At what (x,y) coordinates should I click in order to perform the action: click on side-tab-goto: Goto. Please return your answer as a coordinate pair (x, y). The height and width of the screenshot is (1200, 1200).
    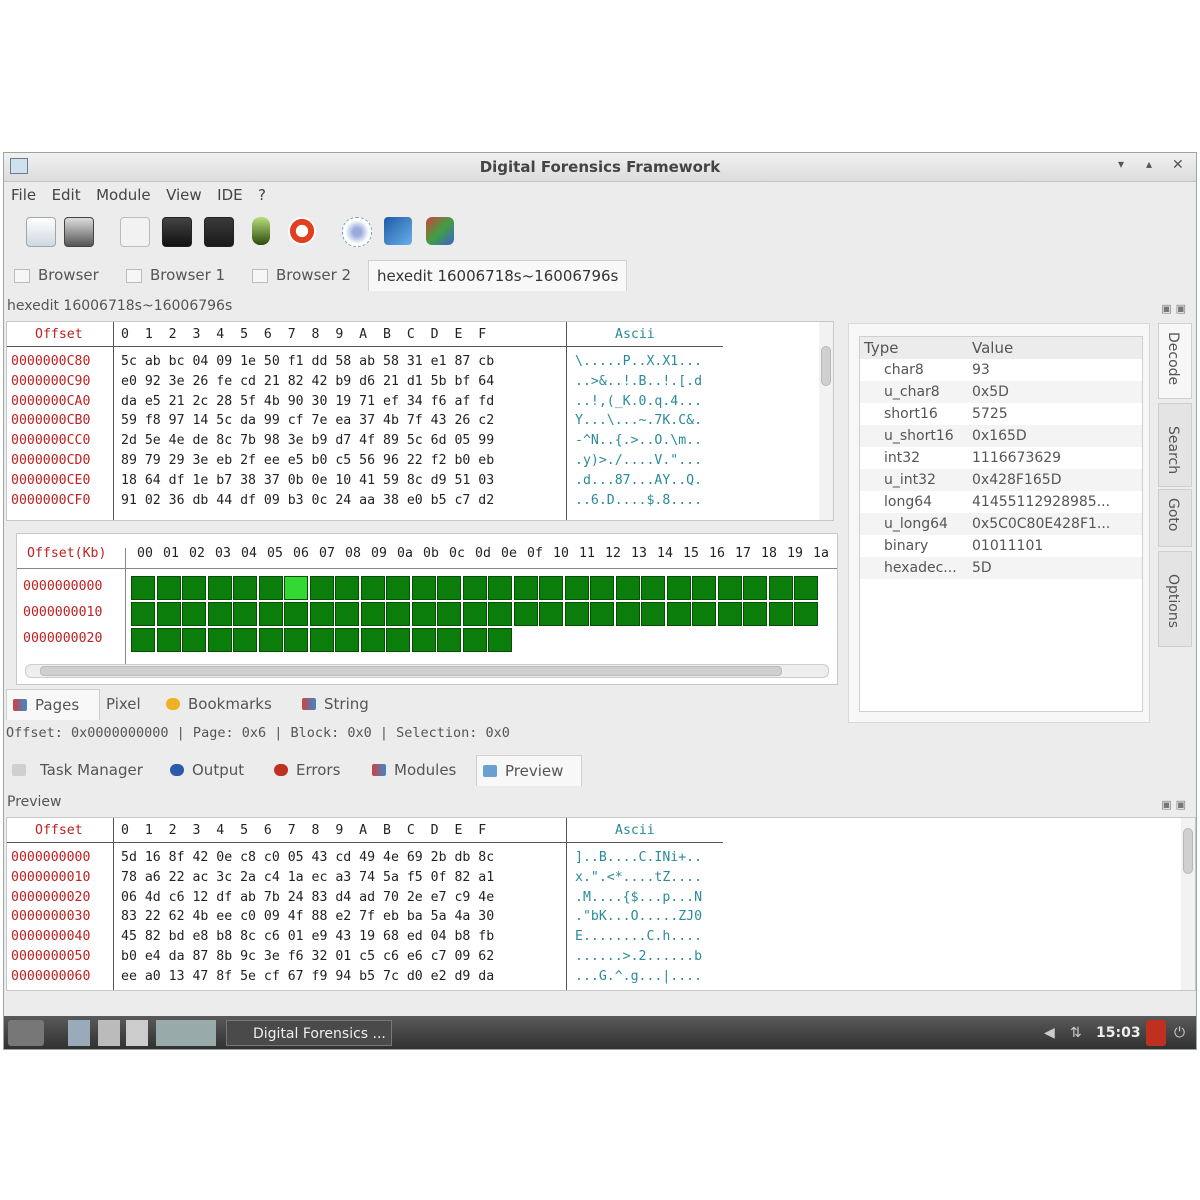
    Looking at the image, I should click on (1175, 518).